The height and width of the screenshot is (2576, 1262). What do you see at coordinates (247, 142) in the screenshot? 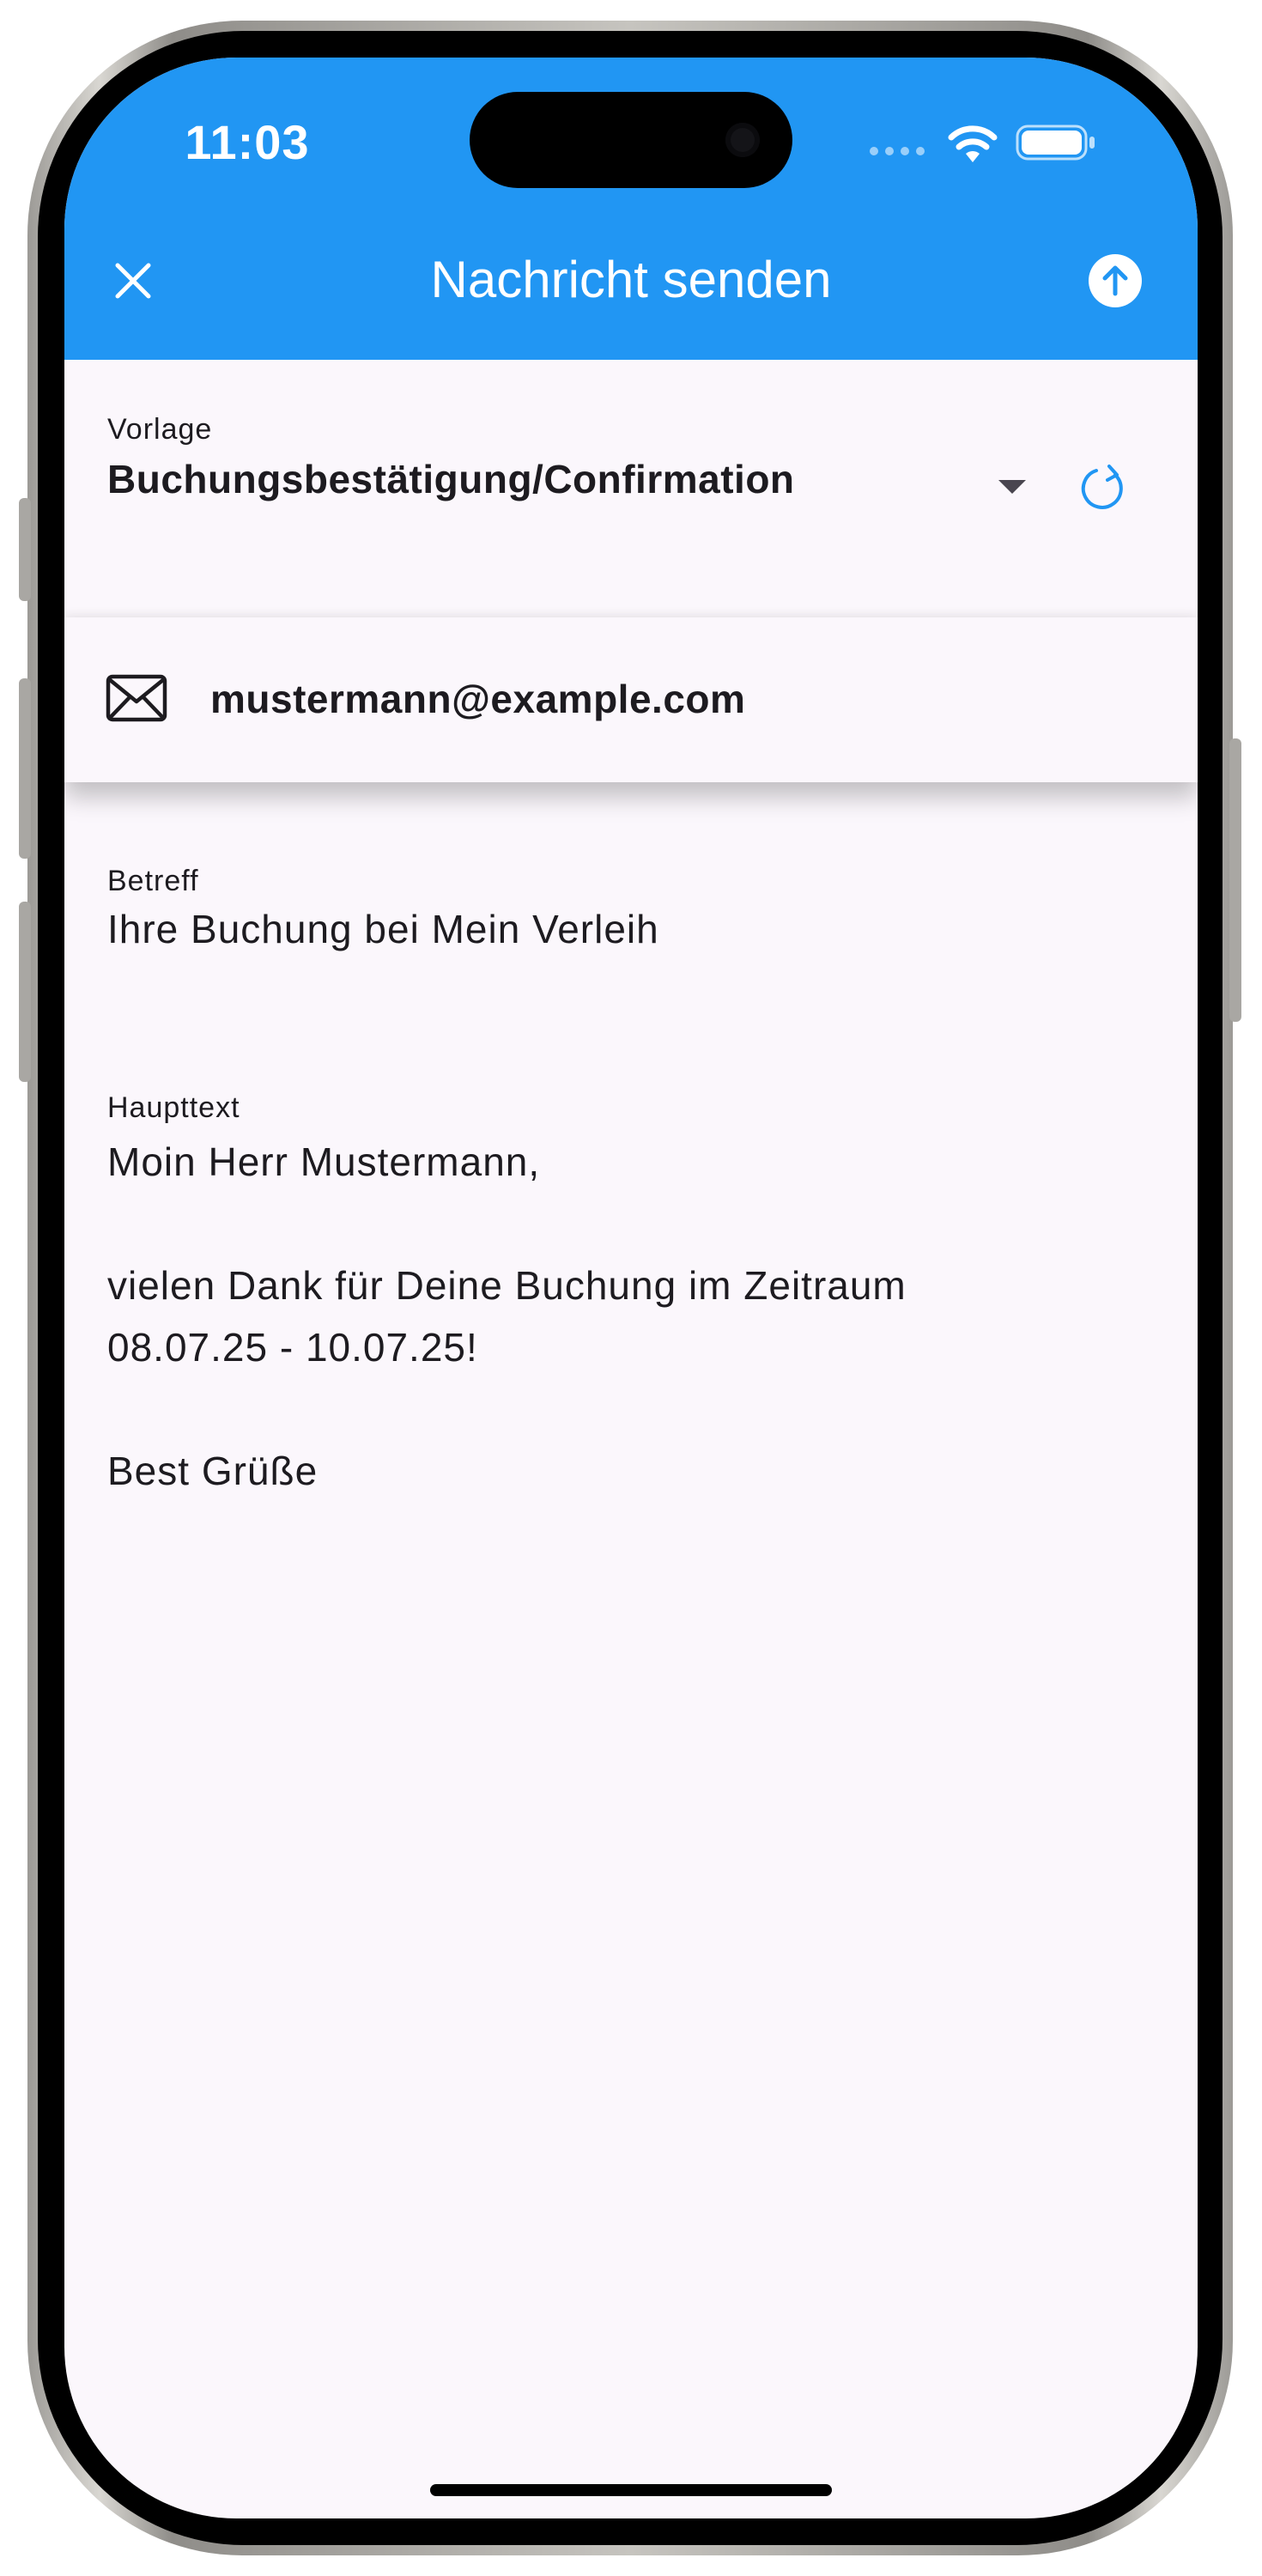
I see `status-time: 11:03` at bounding box center [247, 142].